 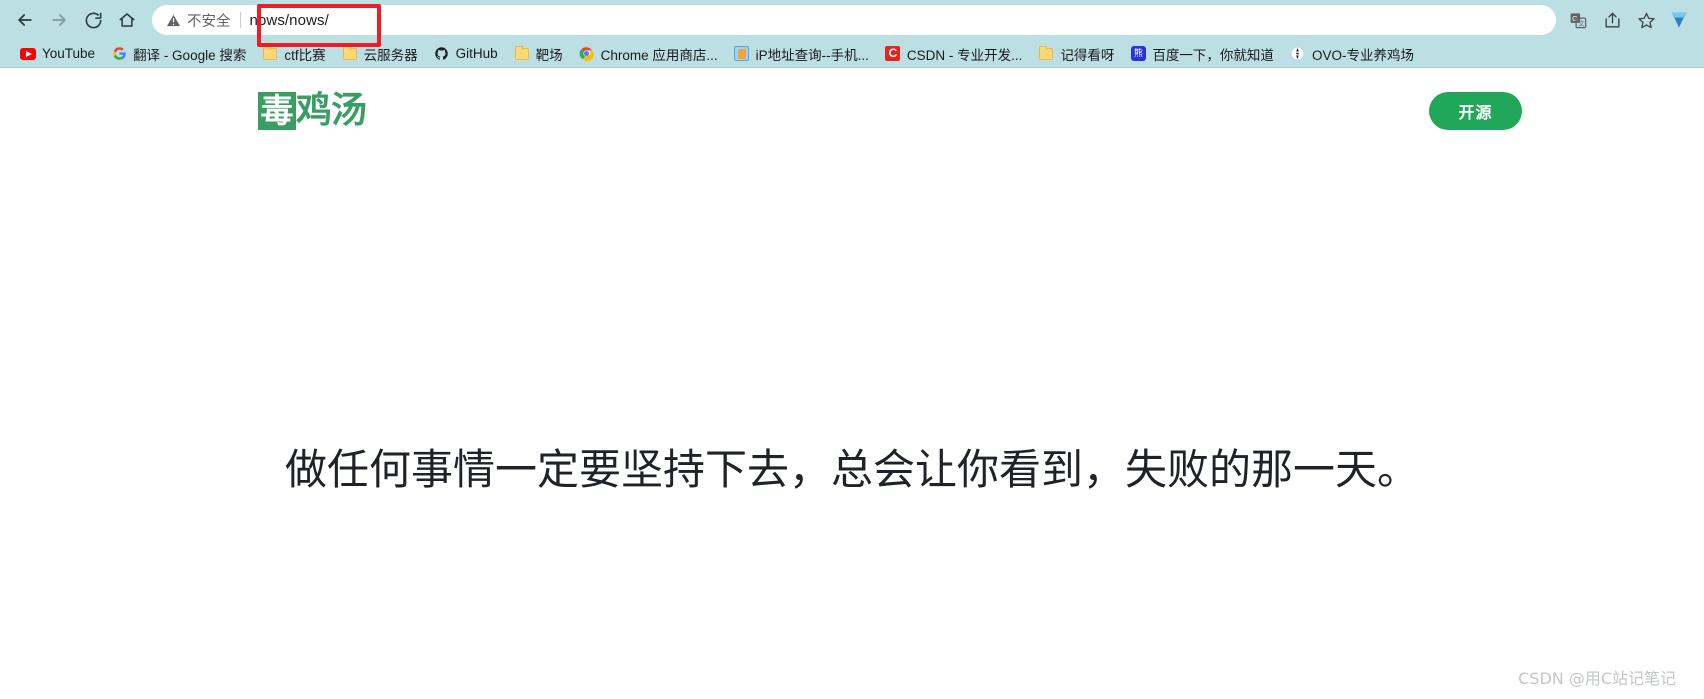 I want to click on bookmark-item-ovo: OVO-专业养鸡场, so click(x=1352, y=54).